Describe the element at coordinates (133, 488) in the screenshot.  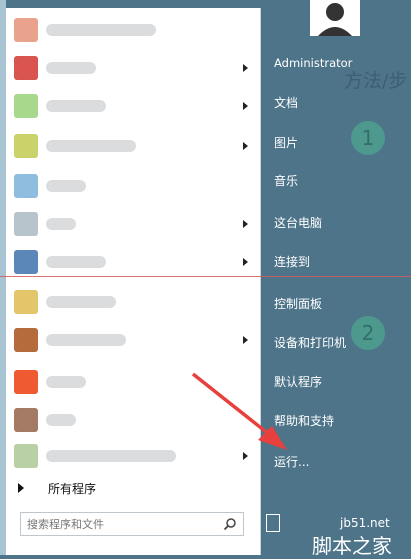
I see `all-programs-item: 所有程序` at that location.